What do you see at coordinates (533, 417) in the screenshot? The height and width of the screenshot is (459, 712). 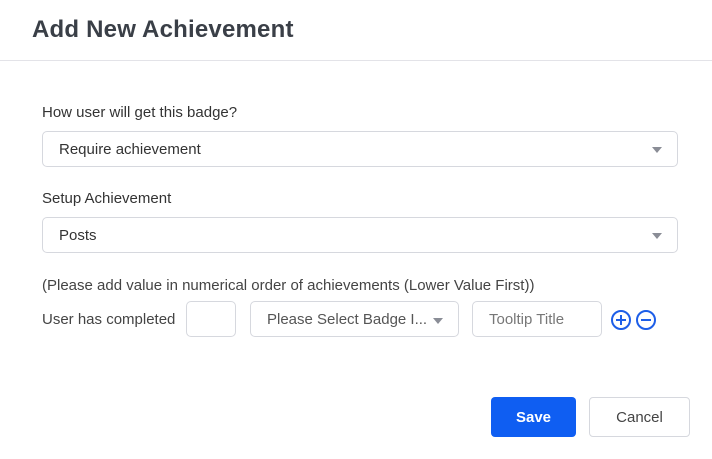 I see `save-button: Save` at bounding box center [533, 417].